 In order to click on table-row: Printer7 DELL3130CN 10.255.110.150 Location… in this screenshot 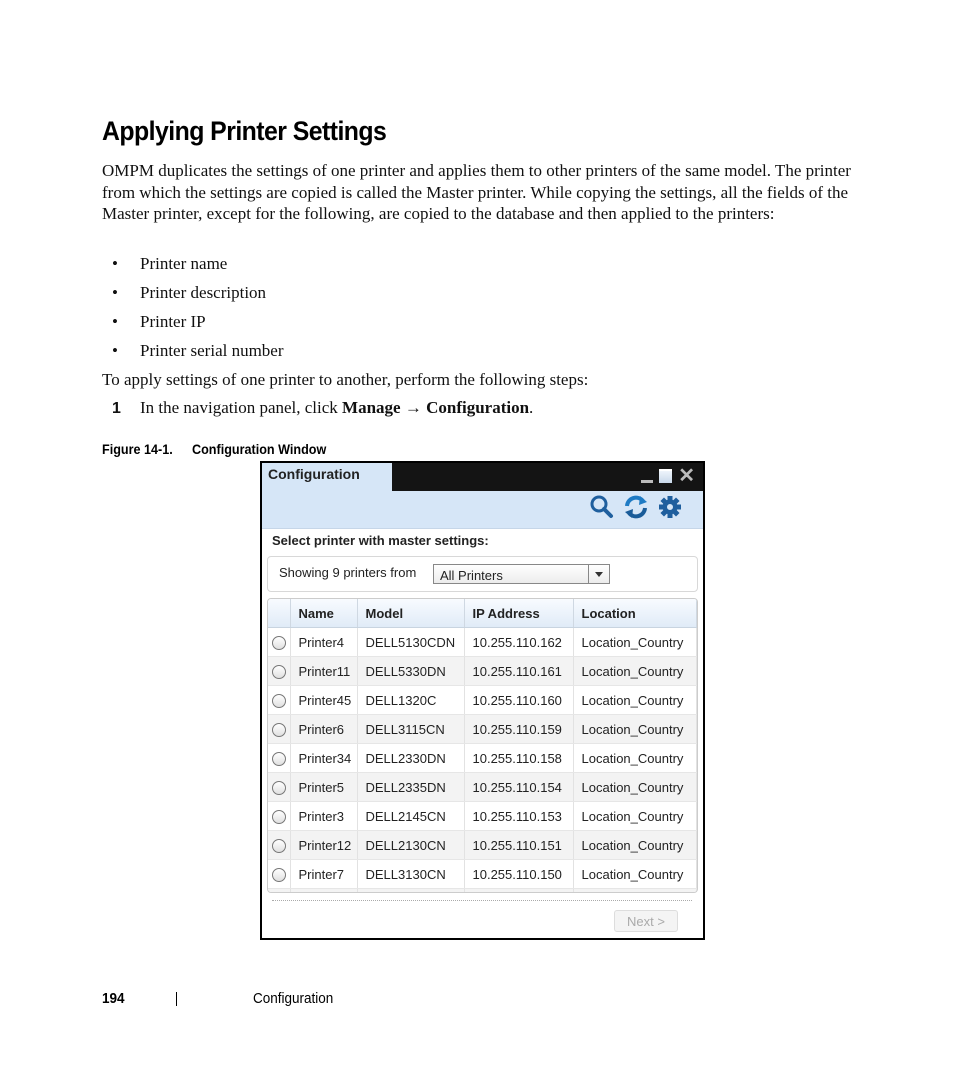, I will do `click(482, 874)`.